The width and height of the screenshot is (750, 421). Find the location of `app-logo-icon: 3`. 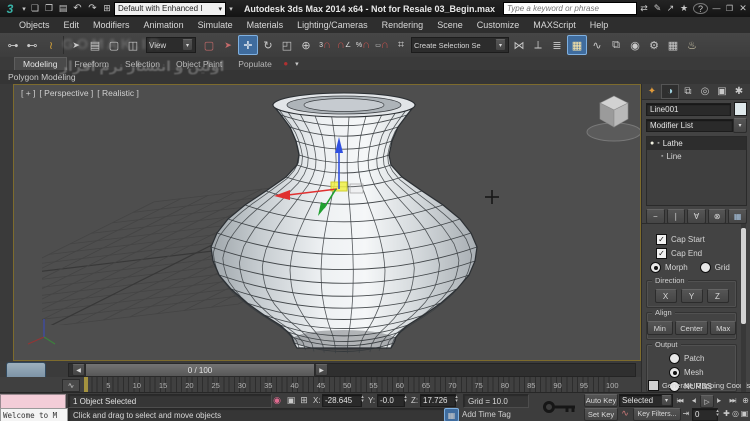

app-logo-icon: 3 is located at coordinates (10, 8).